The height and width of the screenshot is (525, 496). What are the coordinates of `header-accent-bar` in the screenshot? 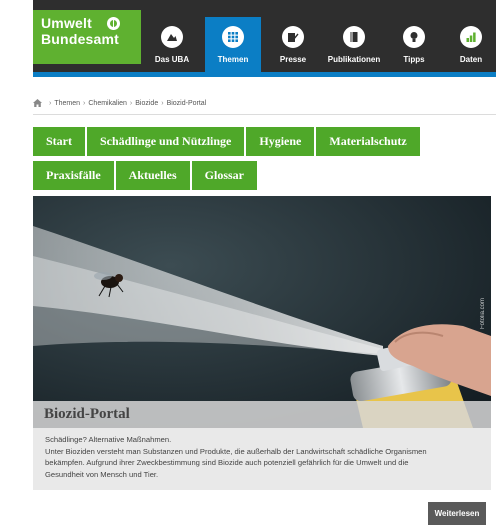 It's located at (264, 74).